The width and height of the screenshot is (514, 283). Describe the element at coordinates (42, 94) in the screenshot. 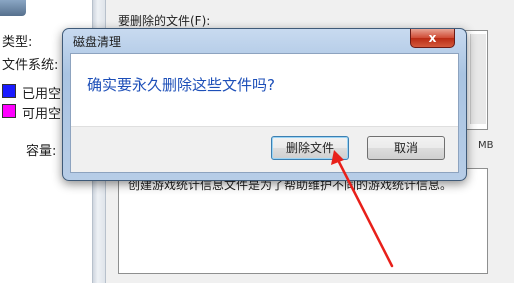

I see `used-space-label: 已用空` at that location.